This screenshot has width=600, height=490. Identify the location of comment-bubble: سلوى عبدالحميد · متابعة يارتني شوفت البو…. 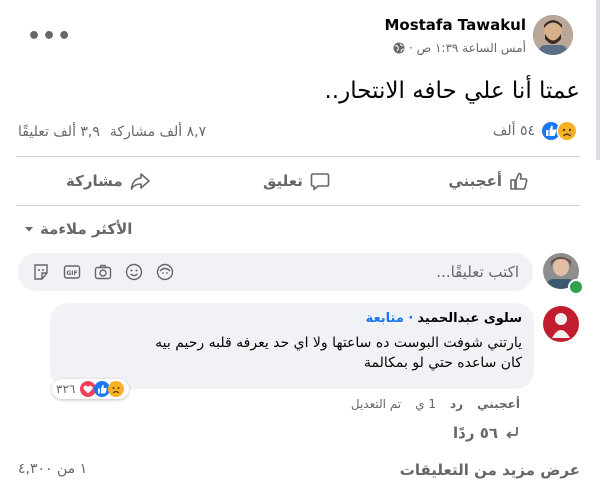
(292, 346).